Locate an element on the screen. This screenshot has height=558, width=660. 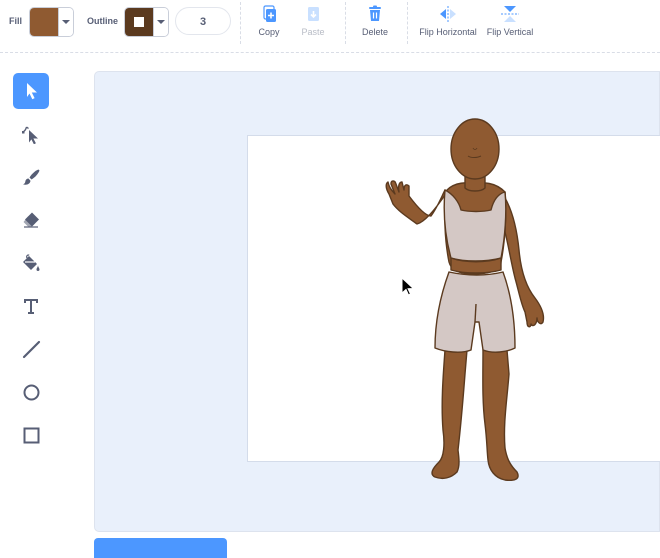
brush-tool is located at coordinates (31, 177).